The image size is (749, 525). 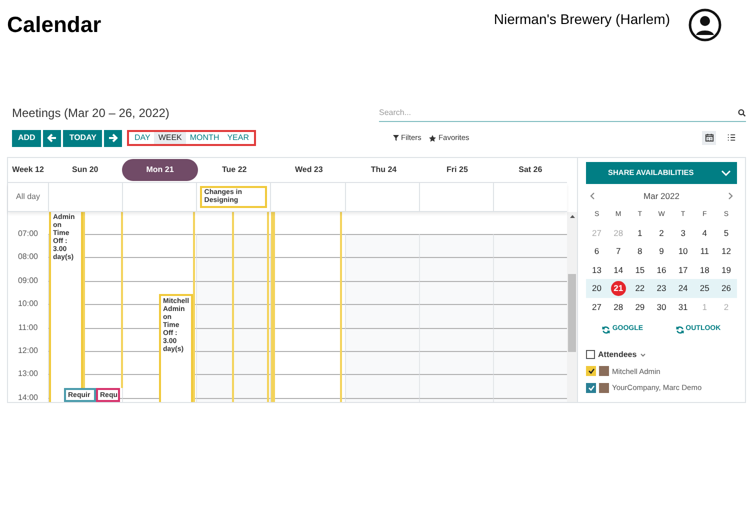 I want to click on hour-label: 14:00, so click(x=28, y=397).